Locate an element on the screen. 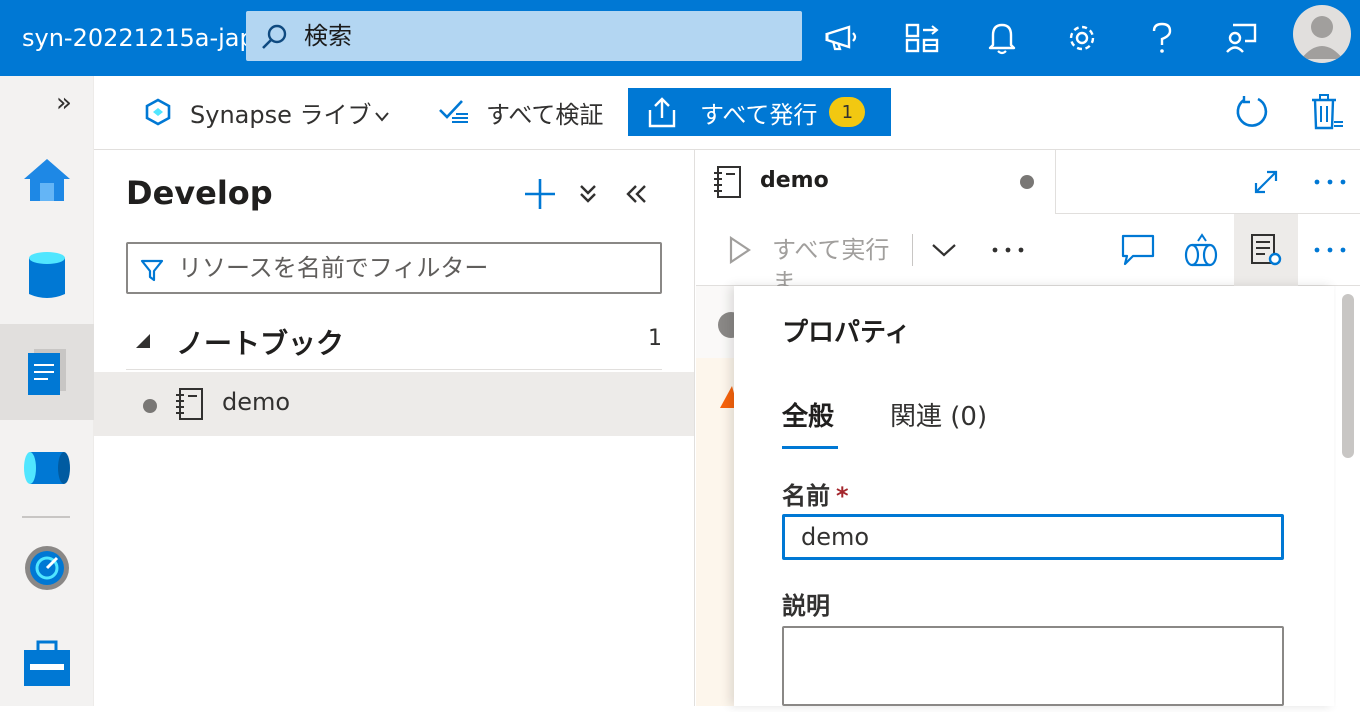  filter-input is located at coordinates (413, 268).